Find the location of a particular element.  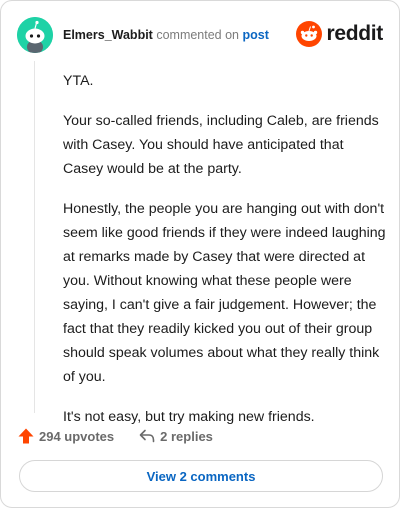

reddit-logo: reddit is located at coordinates (339, 34).